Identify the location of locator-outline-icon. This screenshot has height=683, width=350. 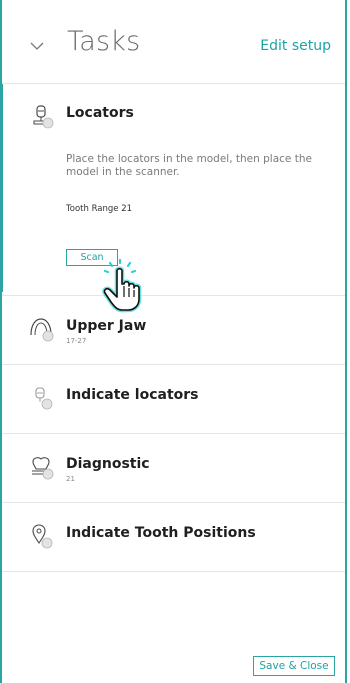
(44, 398).